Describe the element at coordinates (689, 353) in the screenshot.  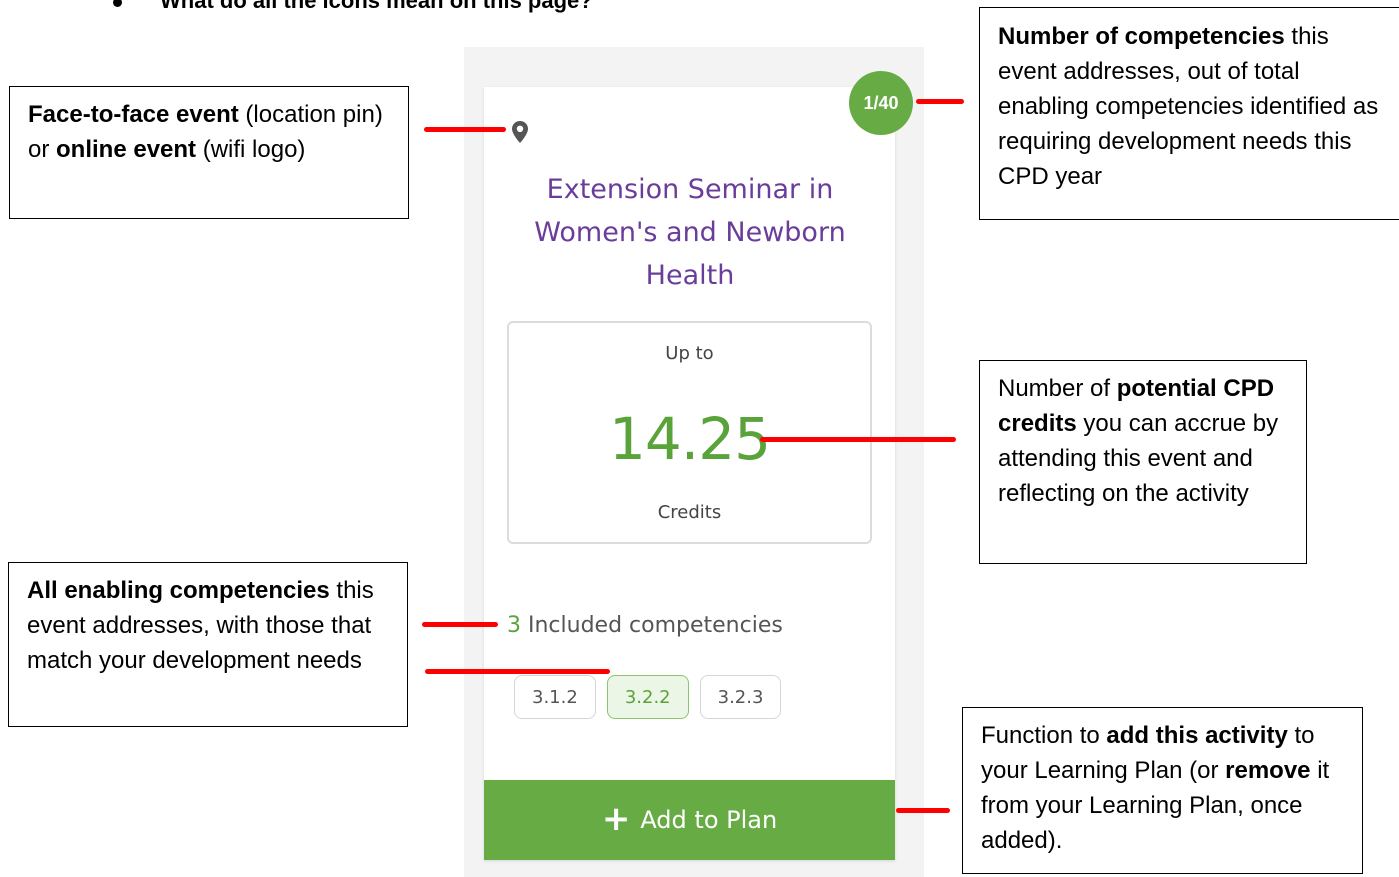
I see `credits-prefix: Up to` at that location.